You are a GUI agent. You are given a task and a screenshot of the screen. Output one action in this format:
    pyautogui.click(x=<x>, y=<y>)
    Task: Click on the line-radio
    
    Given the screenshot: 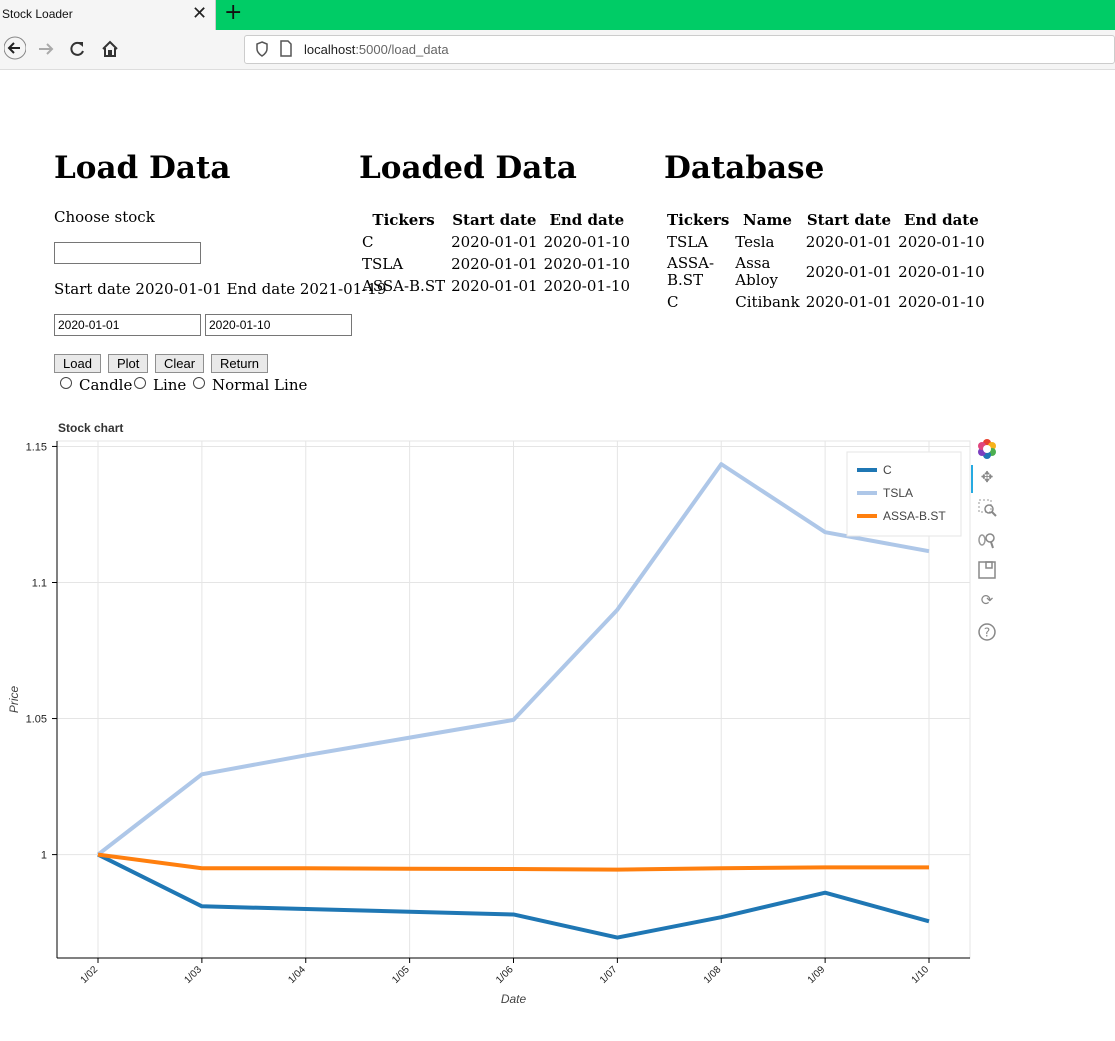 What is the action you would take?
    pyautogui.click(x=140, y=383)
    